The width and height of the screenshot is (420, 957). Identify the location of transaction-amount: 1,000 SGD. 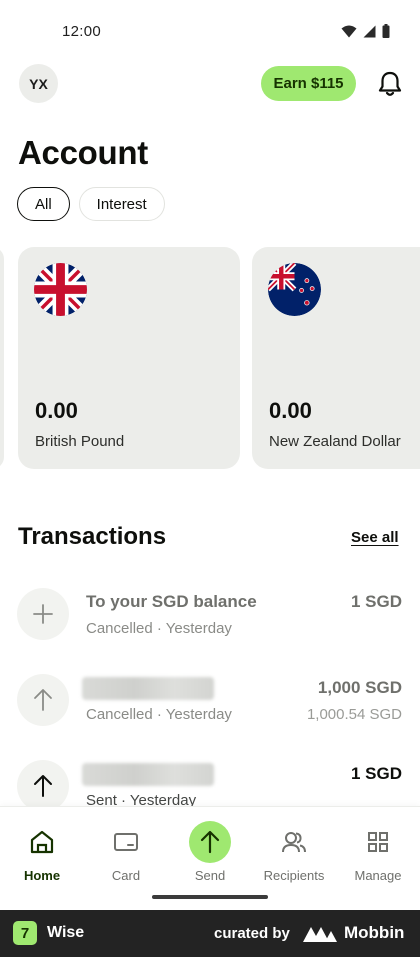
(359, 687).